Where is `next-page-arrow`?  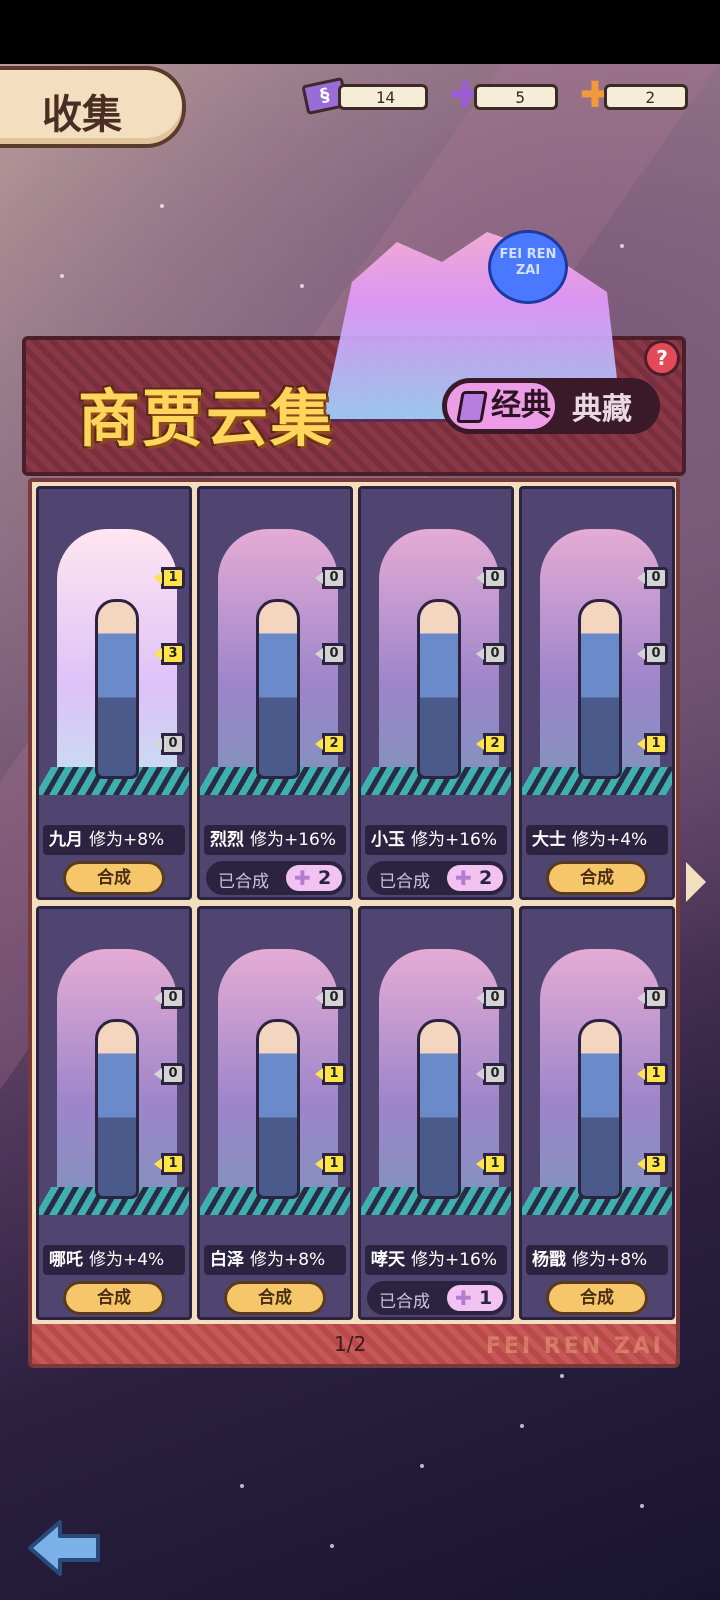
next-page-arrow is located at coordinates (696, 882).